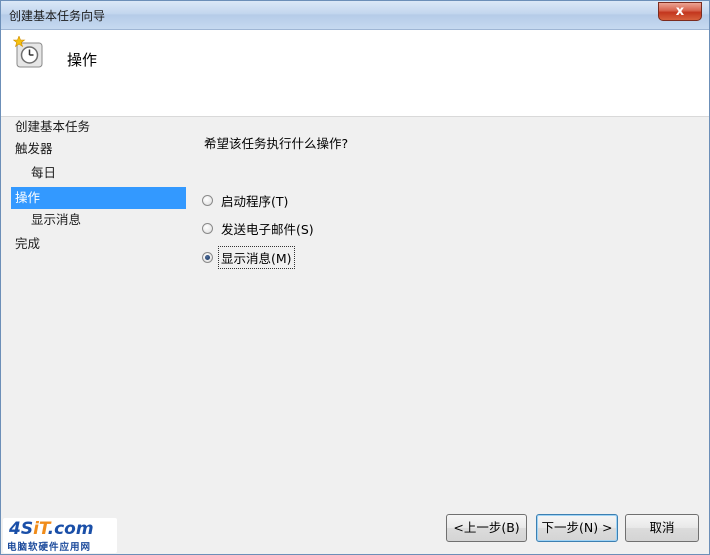 This screenshot has width=710, height=555. I want to click on close-button: x, so click(680, 11).